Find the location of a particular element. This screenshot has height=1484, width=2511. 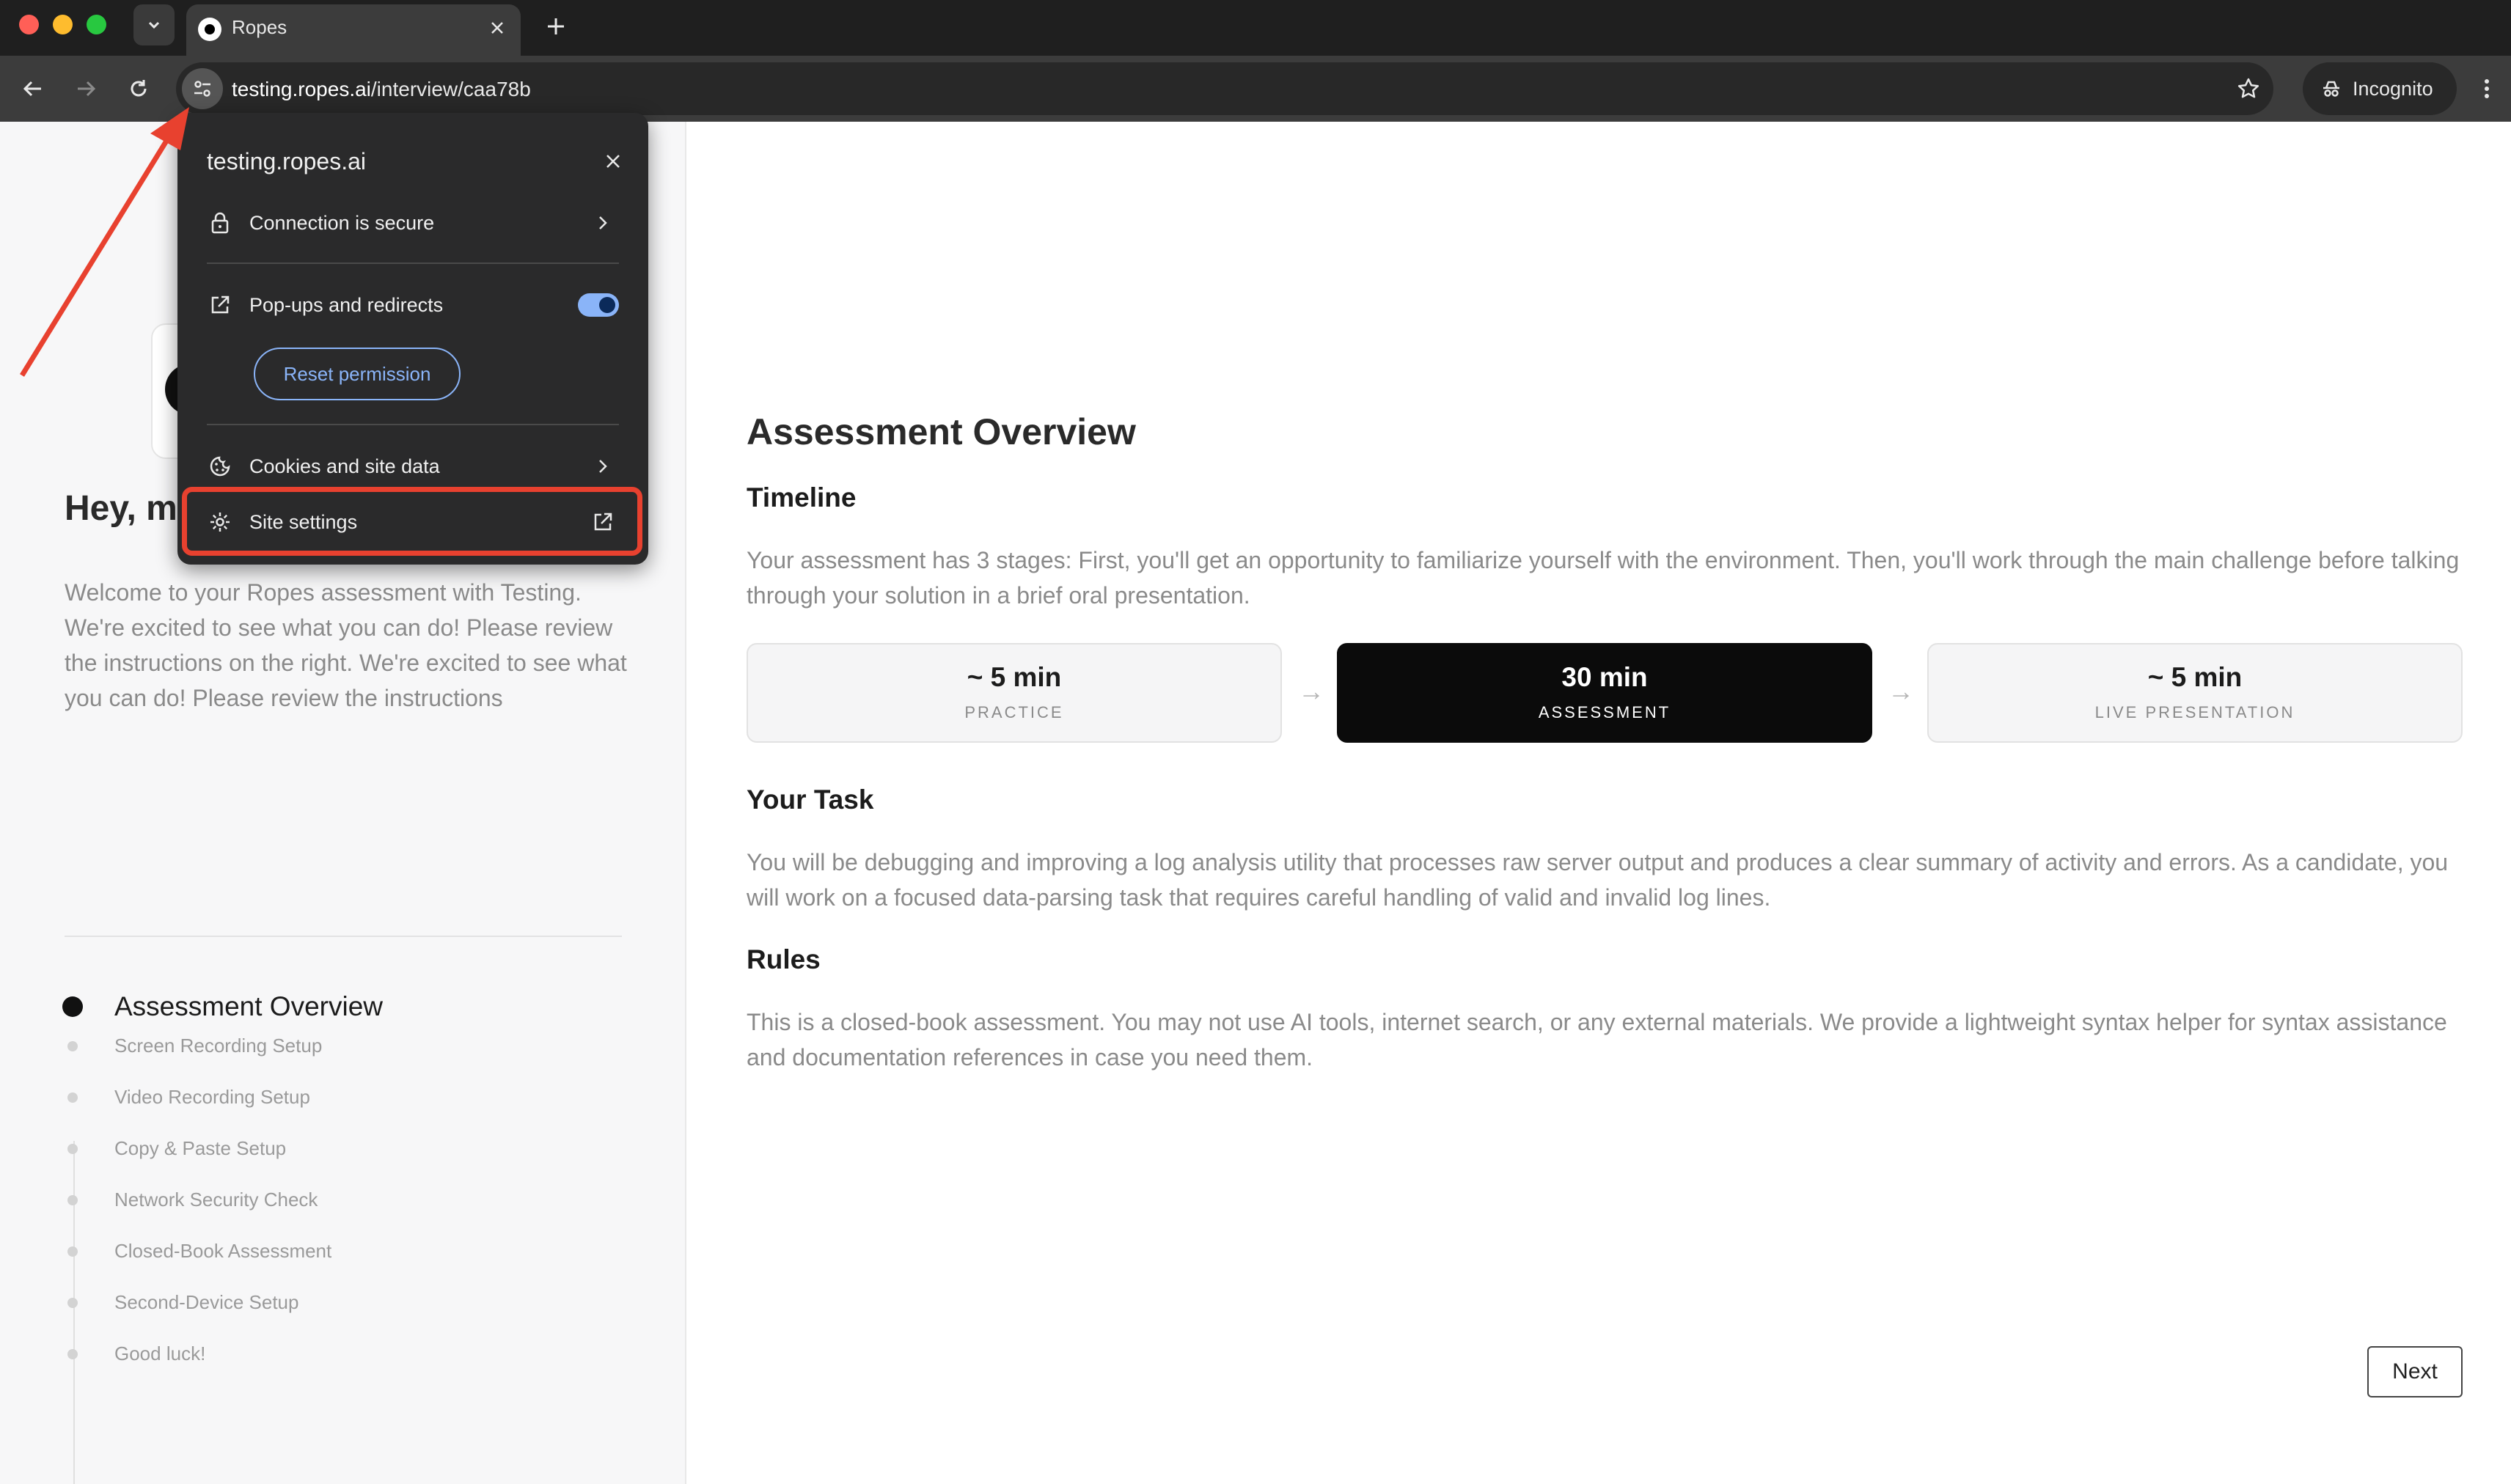

stage-practice: ~ 5 min PRACTICE is located at coordinates (1014, 693).